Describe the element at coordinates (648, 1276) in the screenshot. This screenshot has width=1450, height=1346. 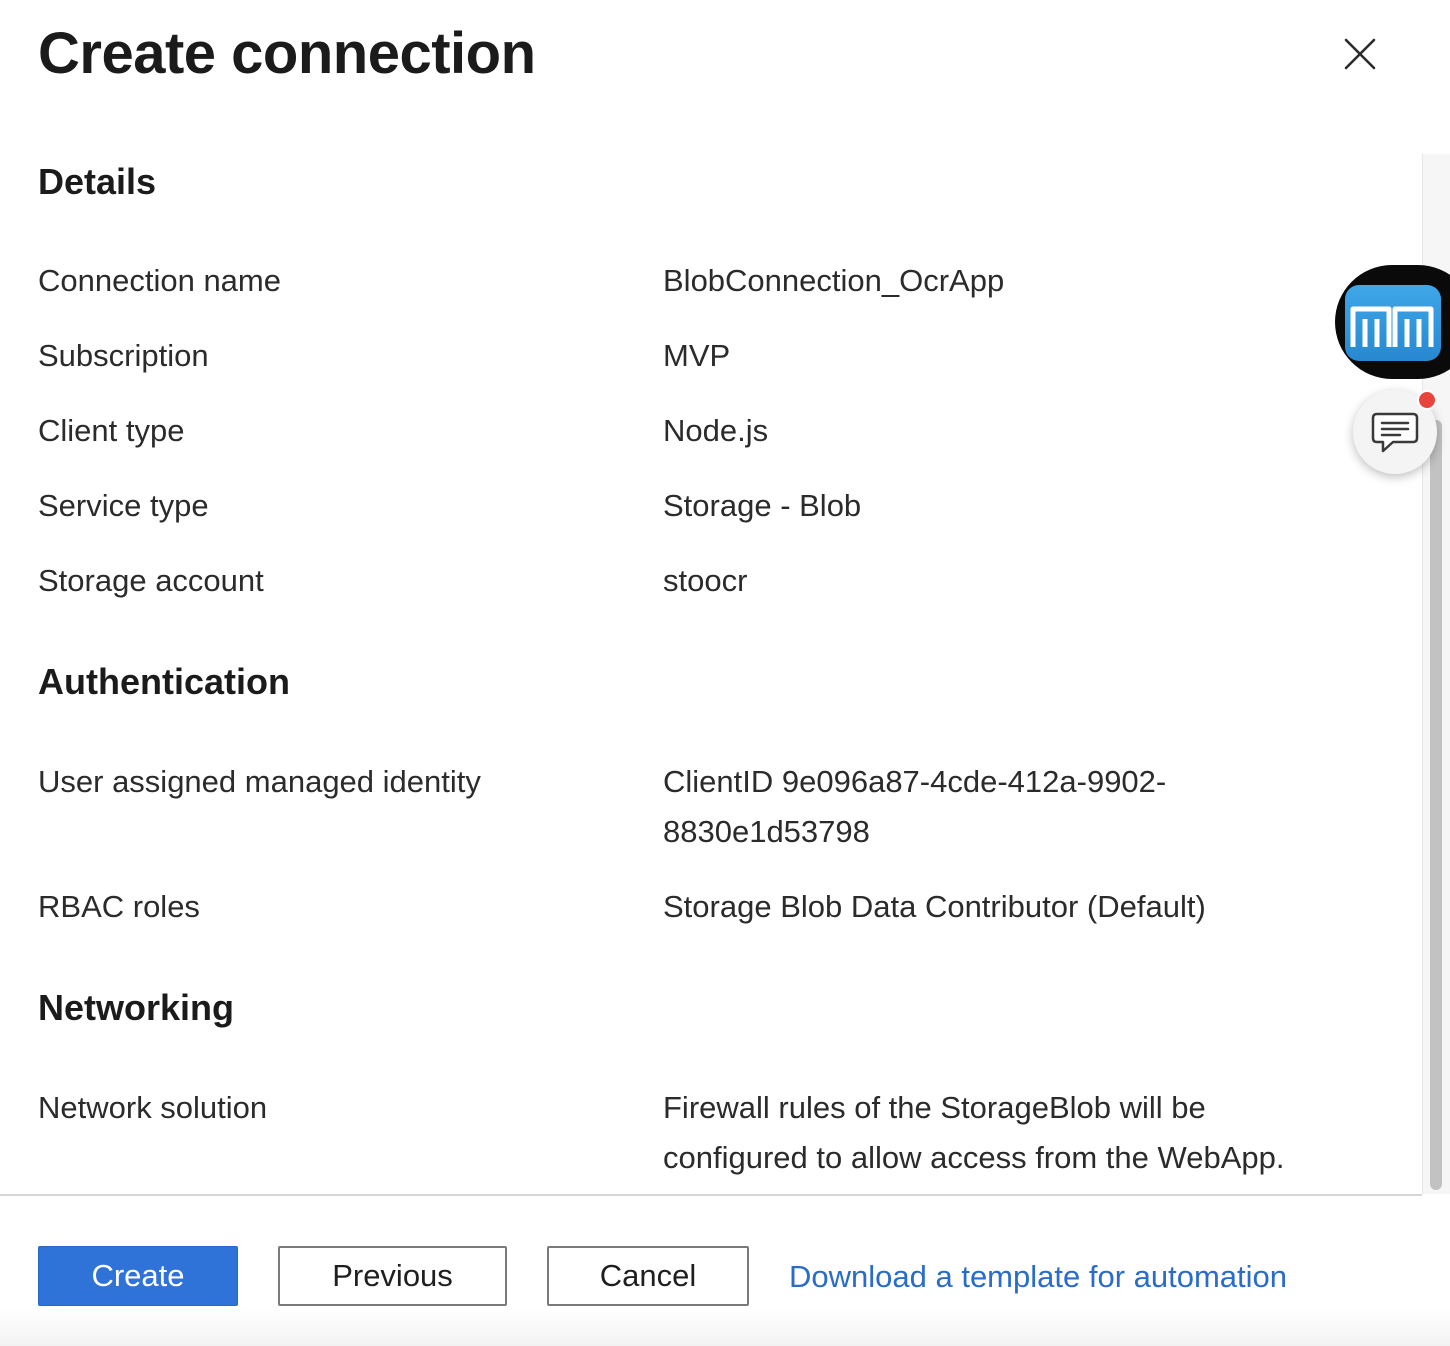
I see `cancel-button: Cancel` at that location.